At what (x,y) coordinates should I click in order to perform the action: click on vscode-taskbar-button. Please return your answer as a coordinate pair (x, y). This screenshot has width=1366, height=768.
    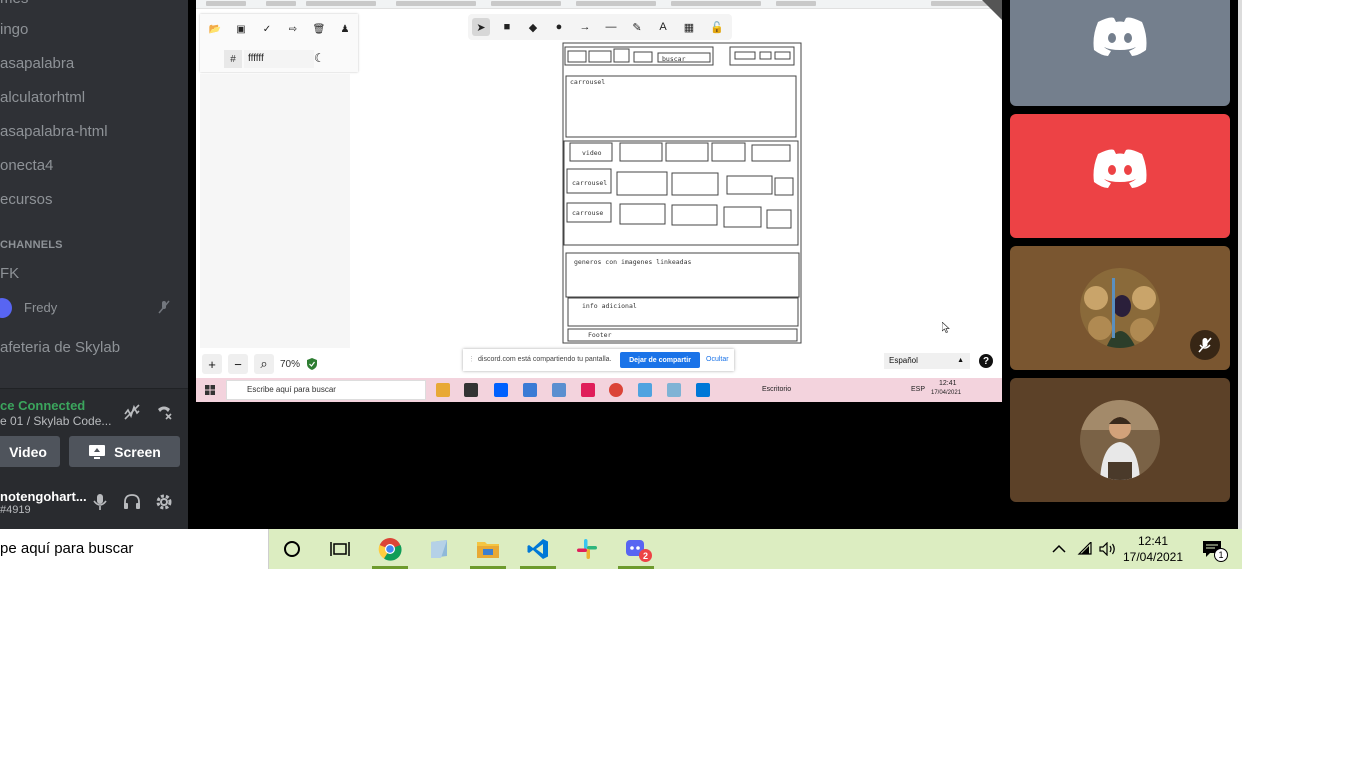
    Looking at the image, I should click on (538, 549).